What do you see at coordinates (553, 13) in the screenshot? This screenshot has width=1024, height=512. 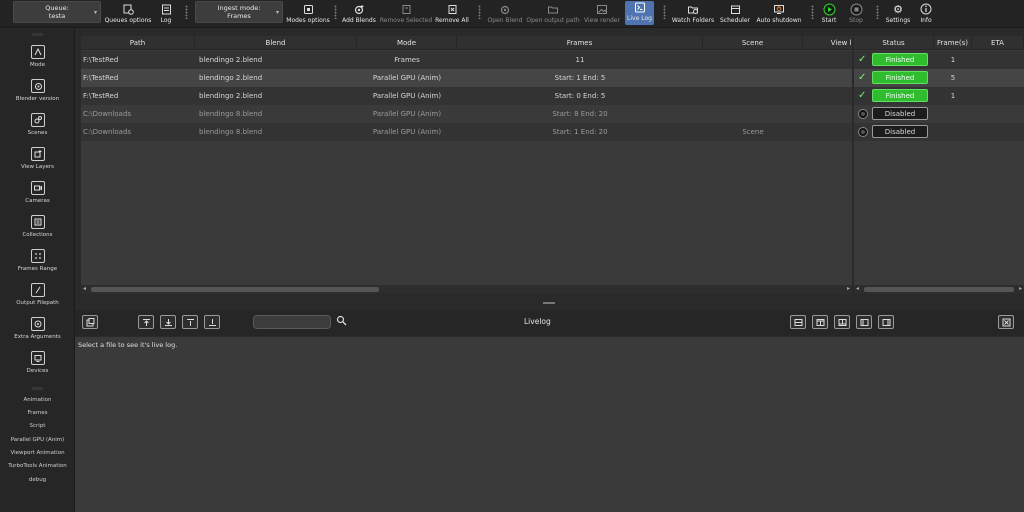 I see `open-output-path-button: Open output path` at bounding box center [553, 13].